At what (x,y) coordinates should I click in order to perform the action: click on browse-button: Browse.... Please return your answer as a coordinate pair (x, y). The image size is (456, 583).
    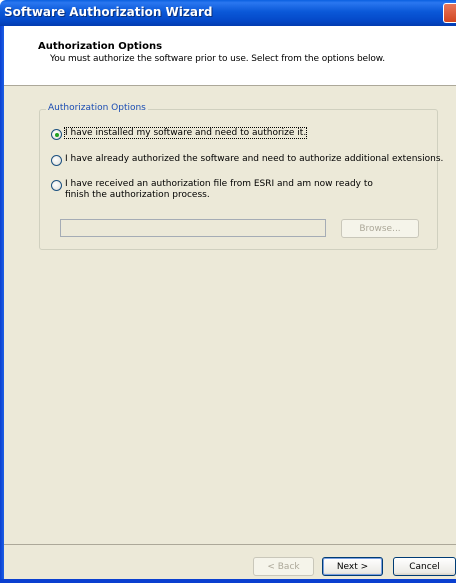
    Looking at the image, I should click on (380, 228).